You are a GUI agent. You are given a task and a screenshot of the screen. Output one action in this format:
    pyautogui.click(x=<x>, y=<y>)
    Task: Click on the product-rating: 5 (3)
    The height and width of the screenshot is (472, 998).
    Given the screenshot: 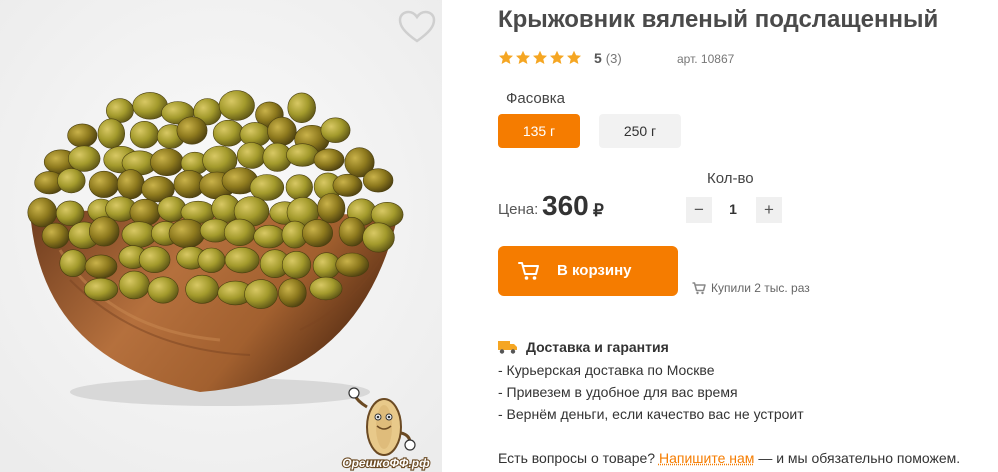 What is the action you would take?
    pyautogui.click(x=560, y=58)
    